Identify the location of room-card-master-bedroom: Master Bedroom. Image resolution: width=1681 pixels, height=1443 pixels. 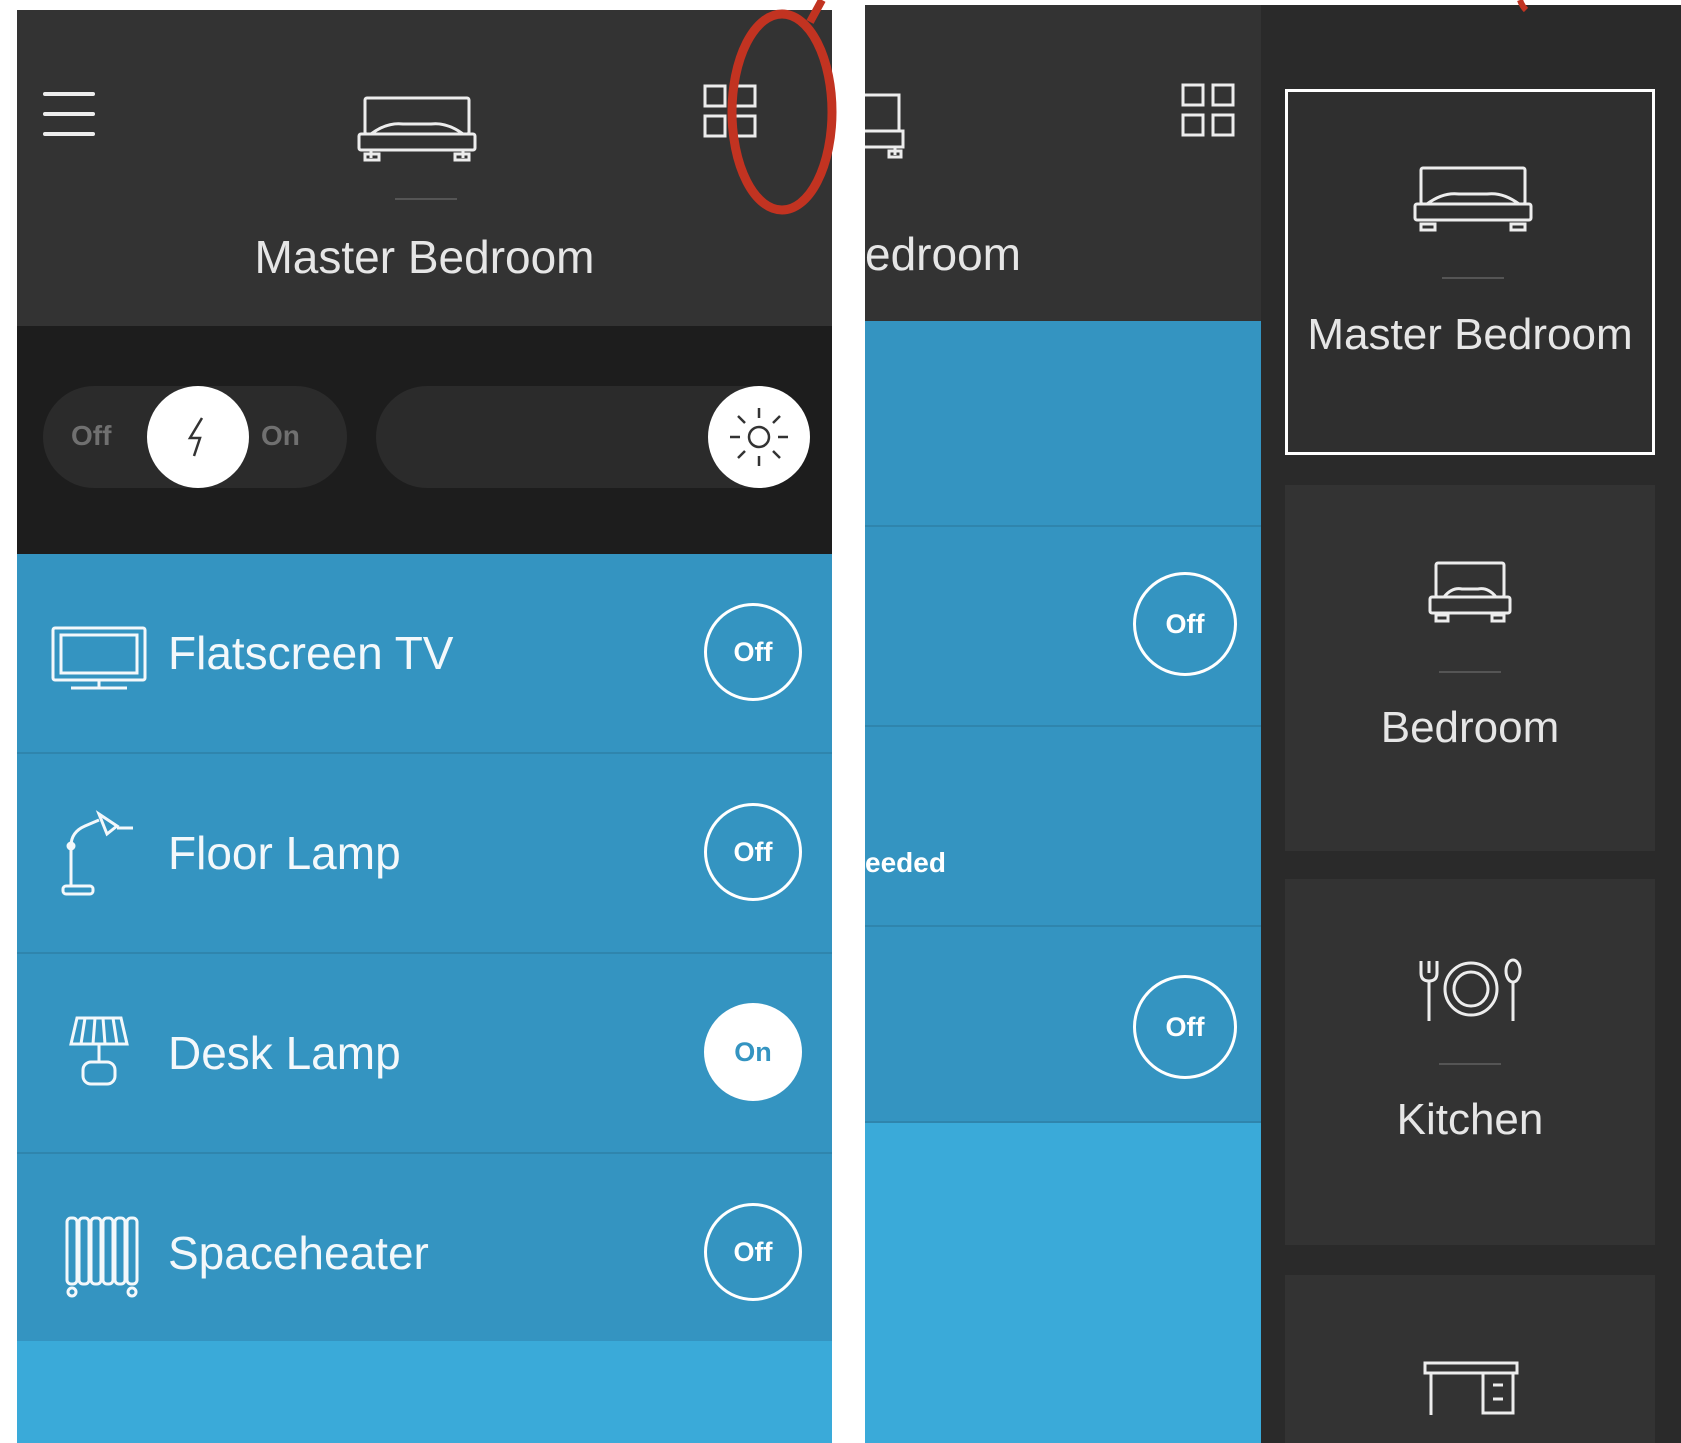
(1470, 272).